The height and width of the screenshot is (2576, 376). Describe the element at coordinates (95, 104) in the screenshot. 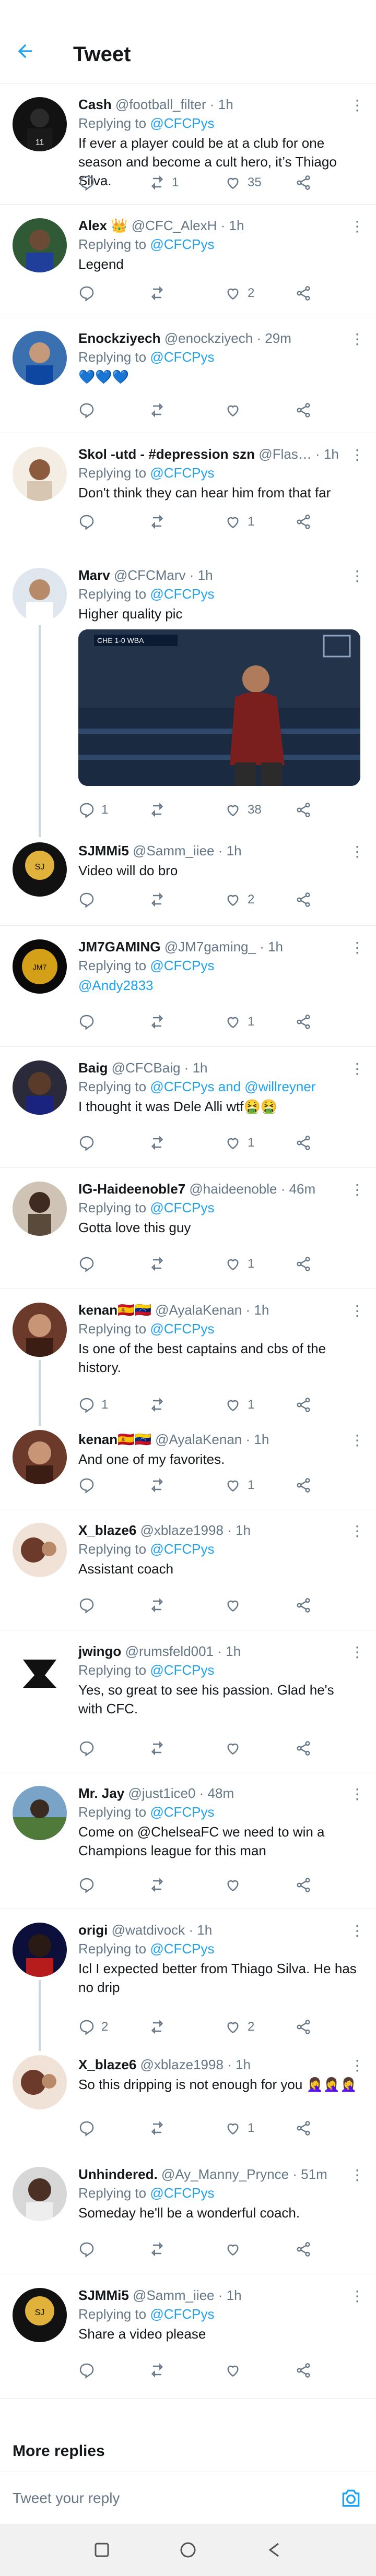

I see `display-name: Cash` at that location.